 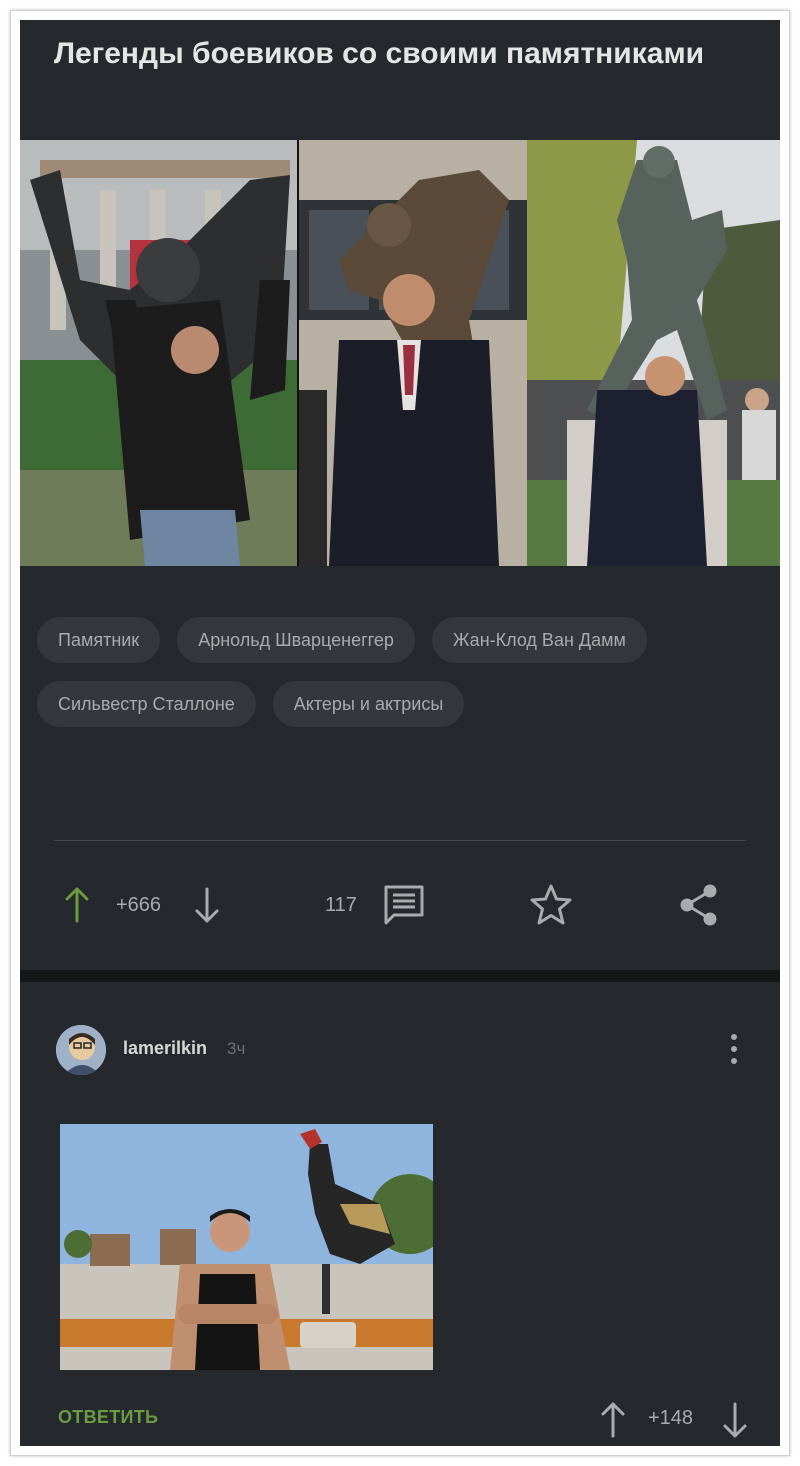 What do you see at coordinates (699, 905) in the screenshot?
I see `share-icon` at bounding box center [699, 905].